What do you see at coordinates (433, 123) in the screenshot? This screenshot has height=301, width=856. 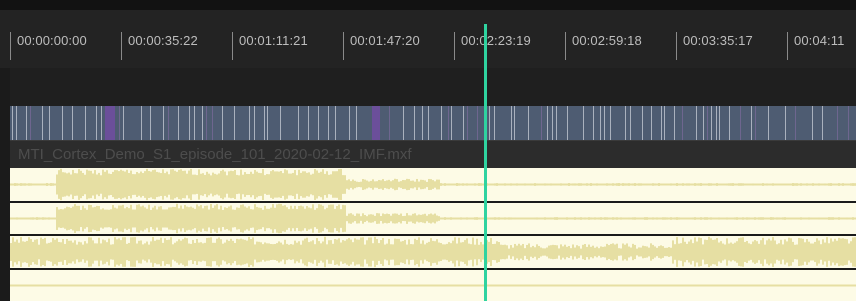 I see `video-track-thumbnails` at bounding box center [433, 123].